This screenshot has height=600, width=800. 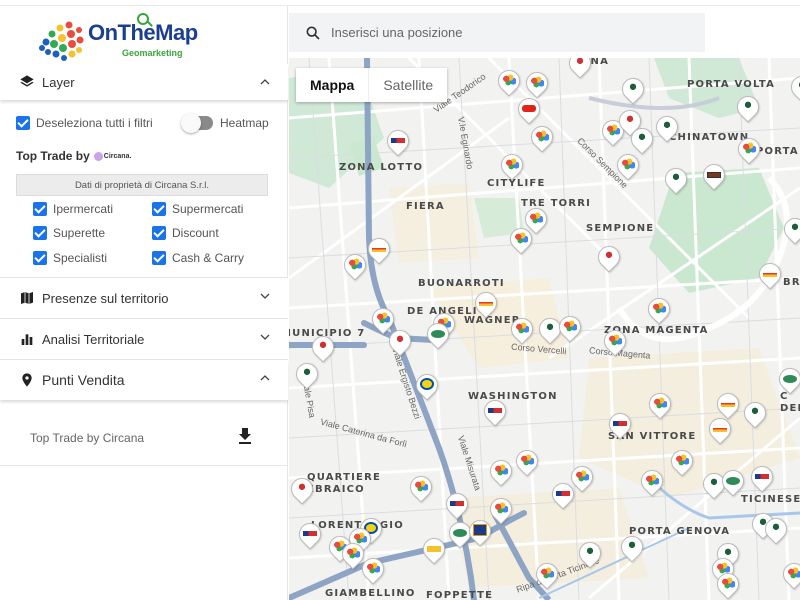 I want to click on location-search-input, so click(x=511, y=32).